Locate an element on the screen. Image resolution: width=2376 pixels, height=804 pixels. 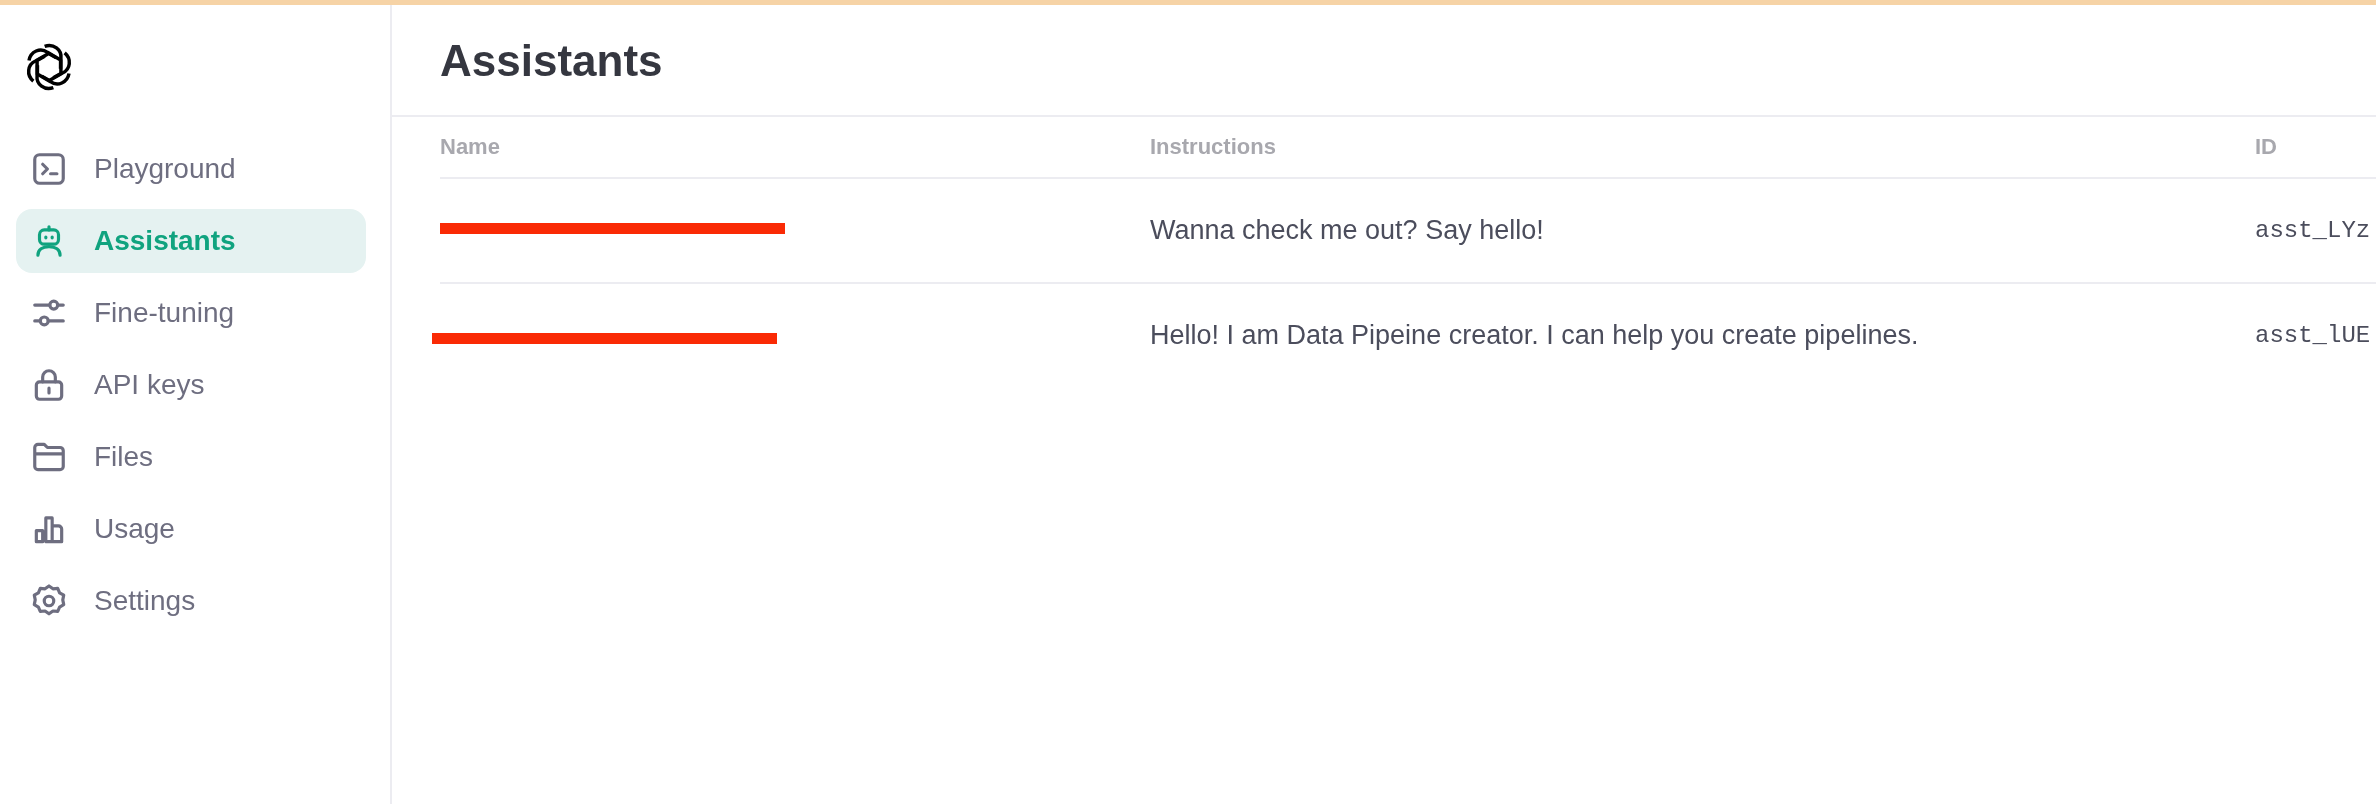
nav-item: Settings is located at coordinates (191, 601).